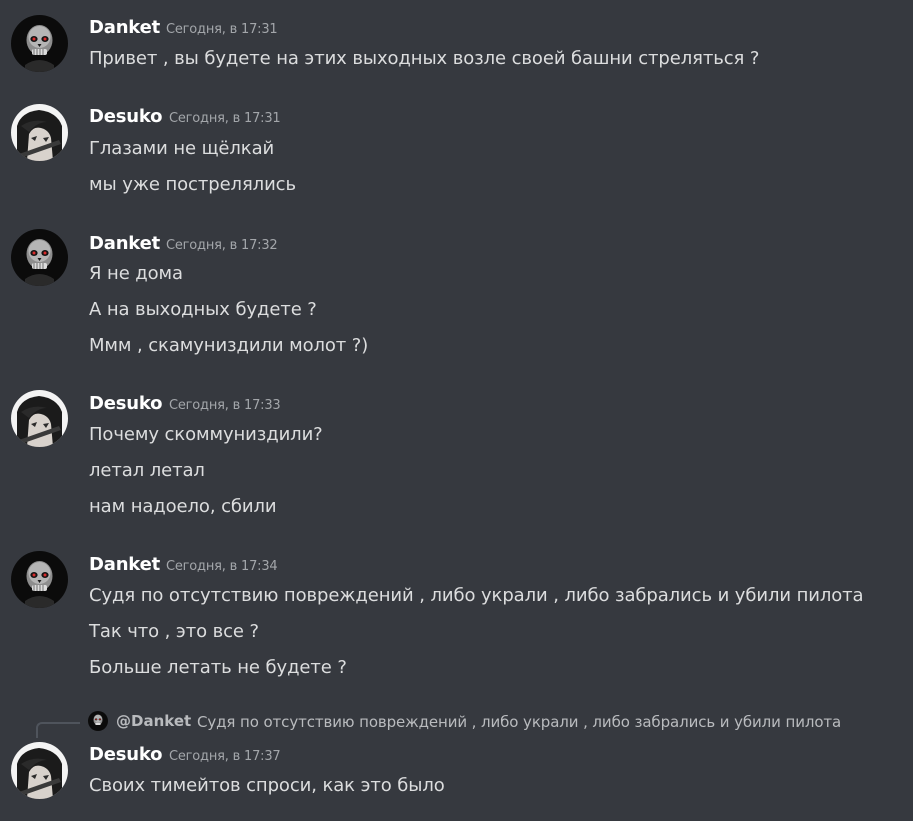  What do you see at coordinates (225, 756) in the screenshot?
I see `message-timestamp: Сегодня, в 17:37` at bounding box center [225, 756].